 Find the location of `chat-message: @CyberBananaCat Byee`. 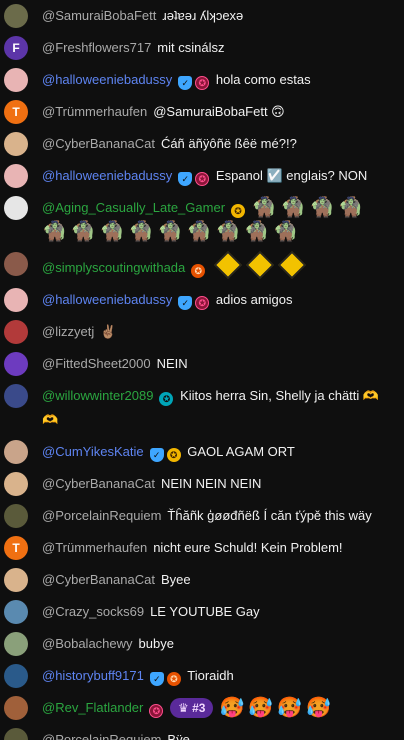

chat-message: @CyberBananaCat Byee is located at coordinates (202, 580).